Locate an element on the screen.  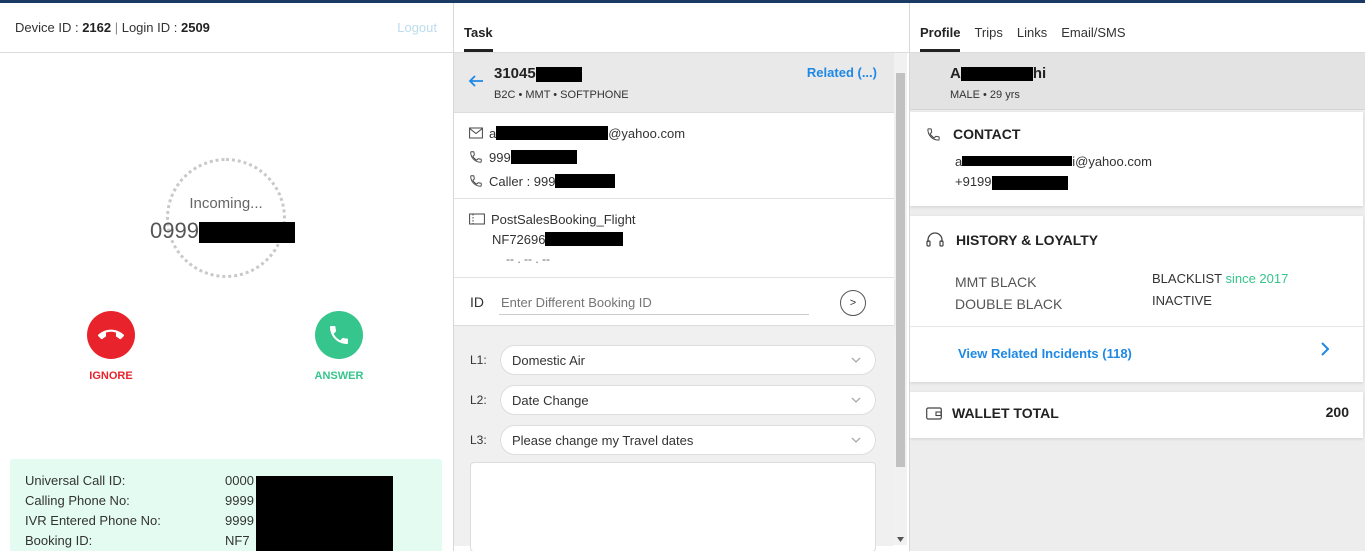
login-id-label: Login ID : is located at coordinates (151, 27).